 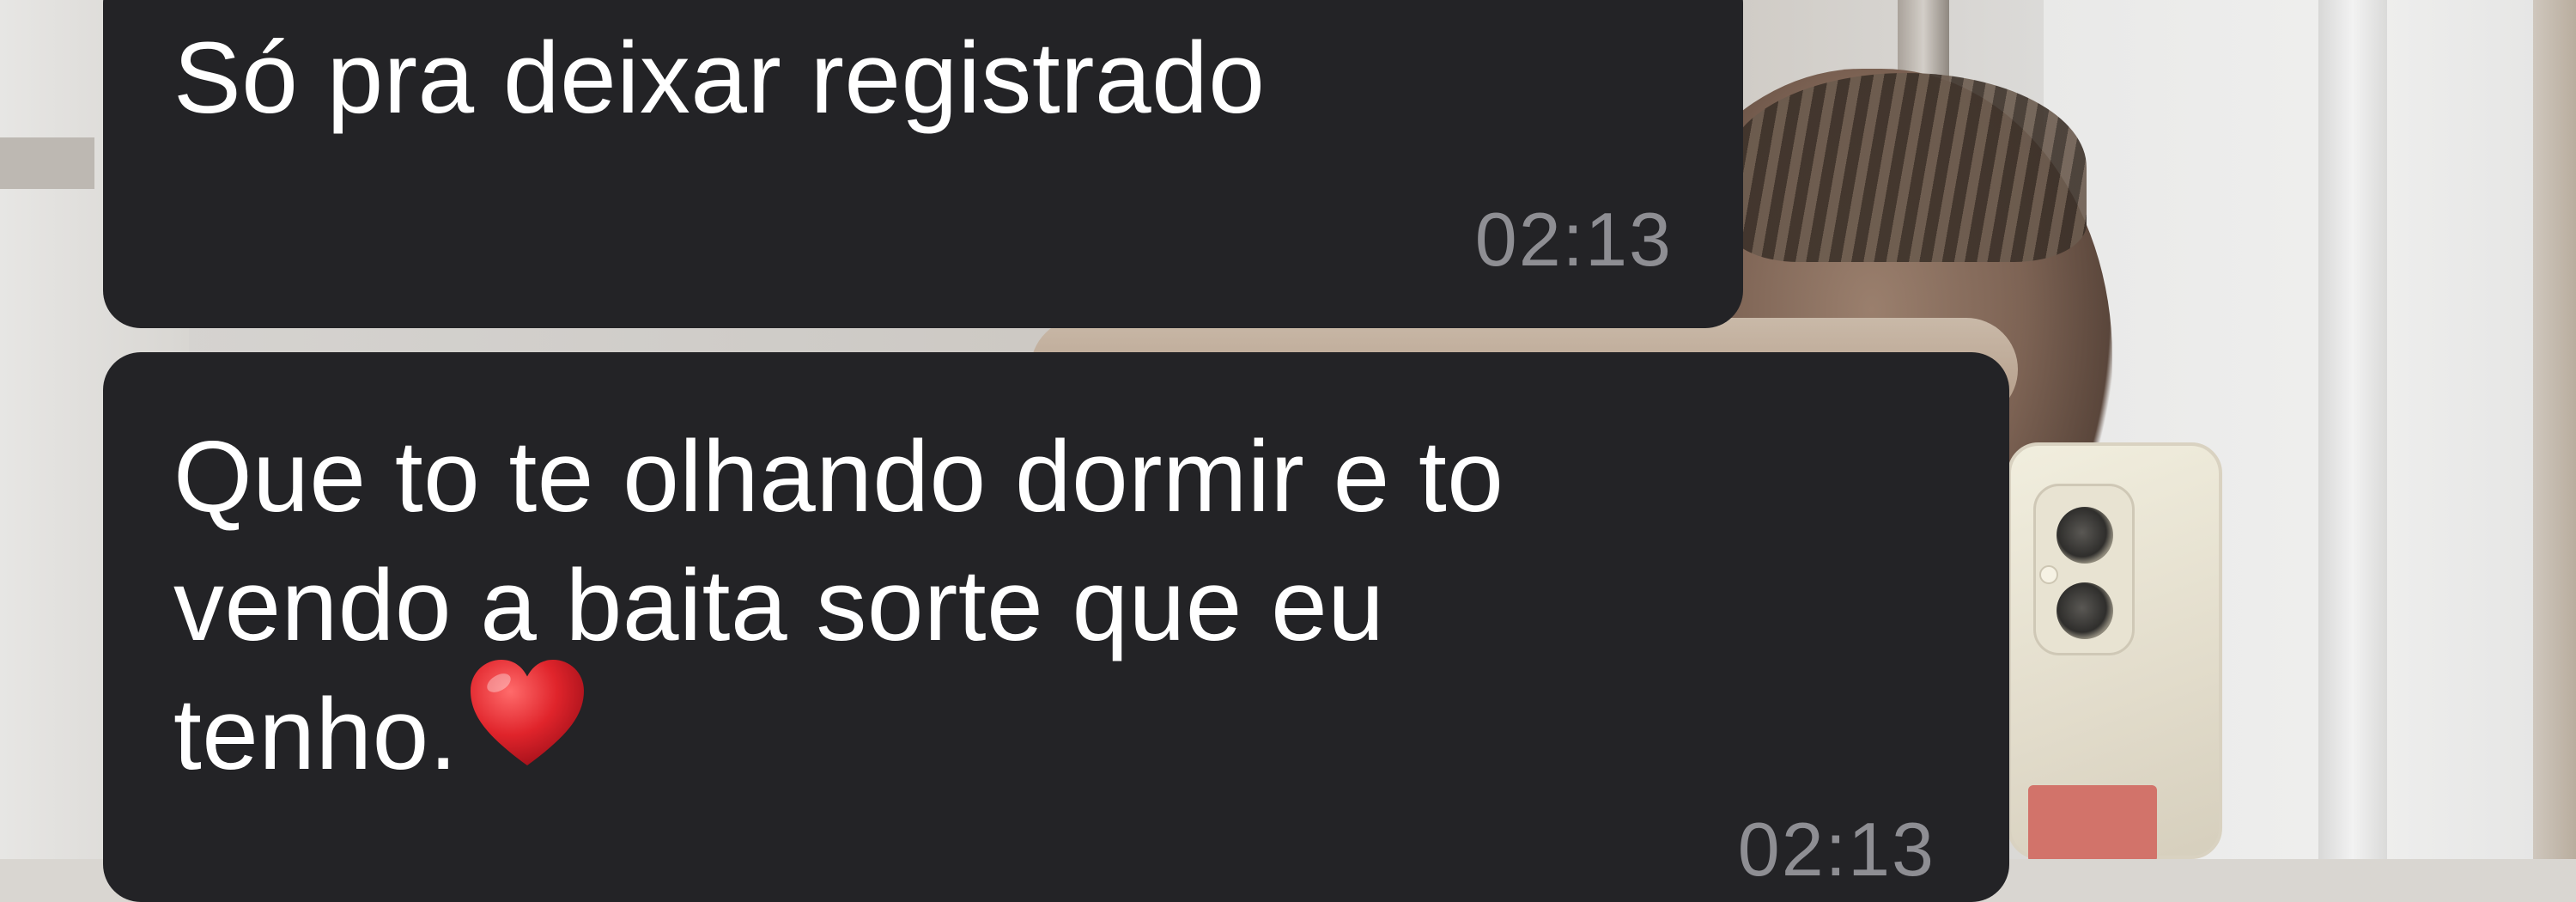 What do you see at coordinates (528, 713) in the screenshot?
I see `heart-icon` at bounding box center [528, 713].